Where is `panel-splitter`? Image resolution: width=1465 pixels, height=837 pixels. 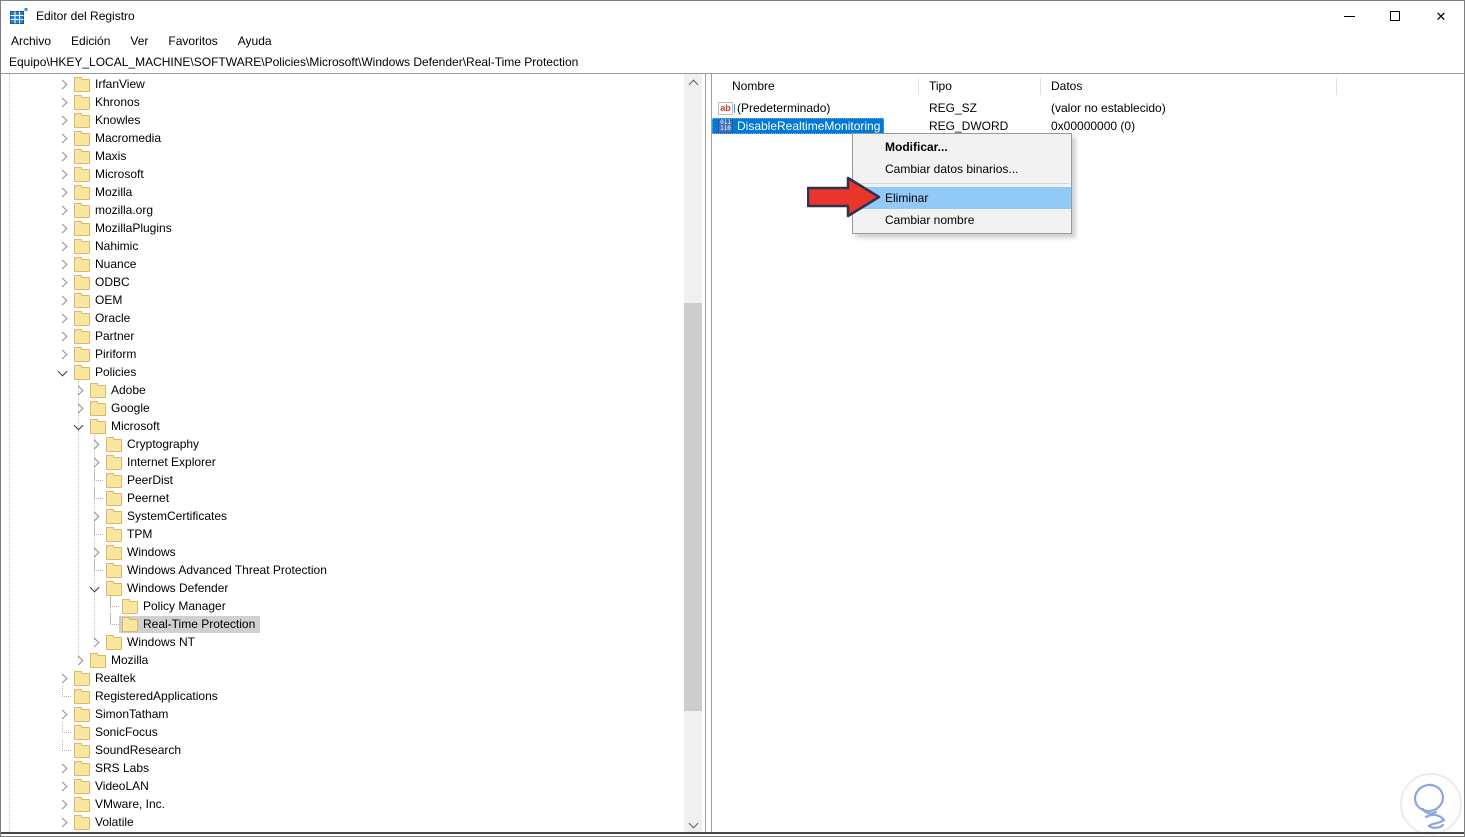 panel-splitter is located at coordinates (708, 453).